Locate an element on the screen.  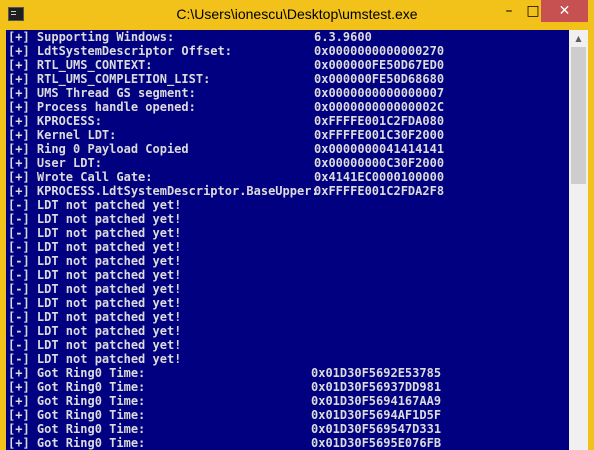
console-line: [+] Got Ring0 Time: 0x01D30F5694167AA9 is located at coordinates (288, 401).